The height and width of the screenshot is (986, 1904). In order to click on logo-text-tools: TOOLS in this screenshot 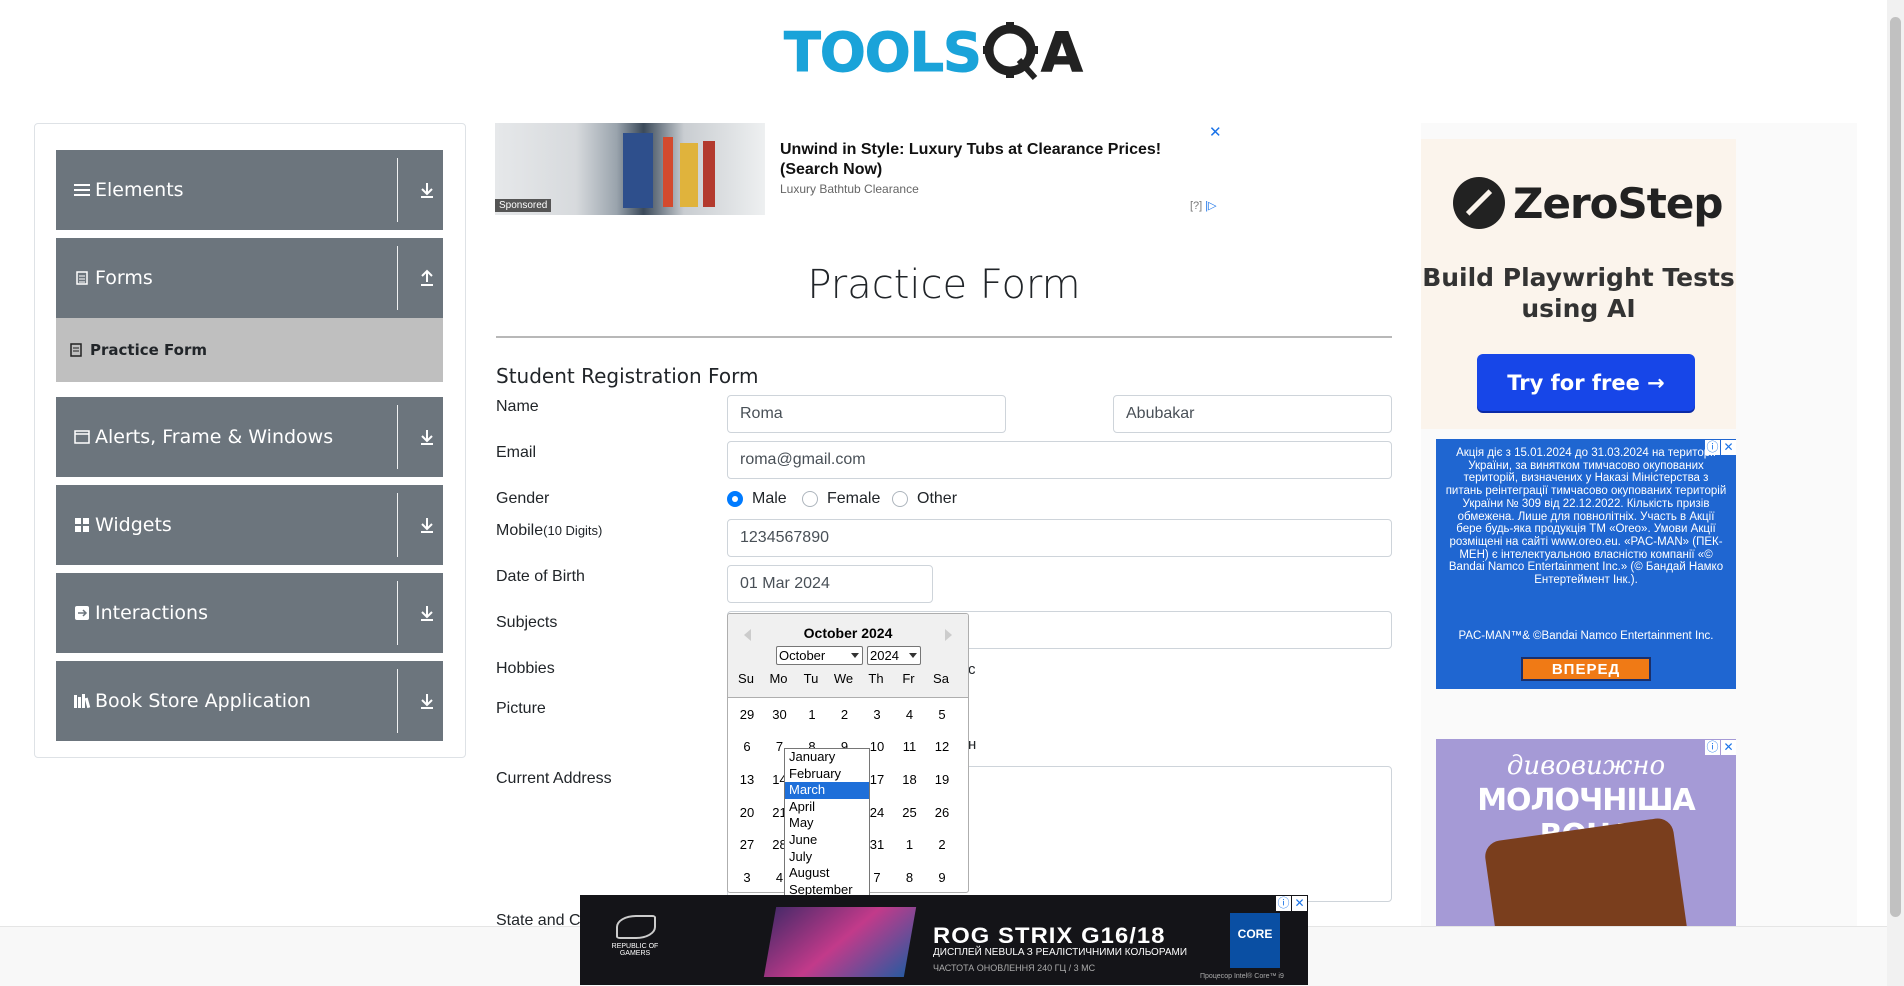, I will do `click(883, 52)`.